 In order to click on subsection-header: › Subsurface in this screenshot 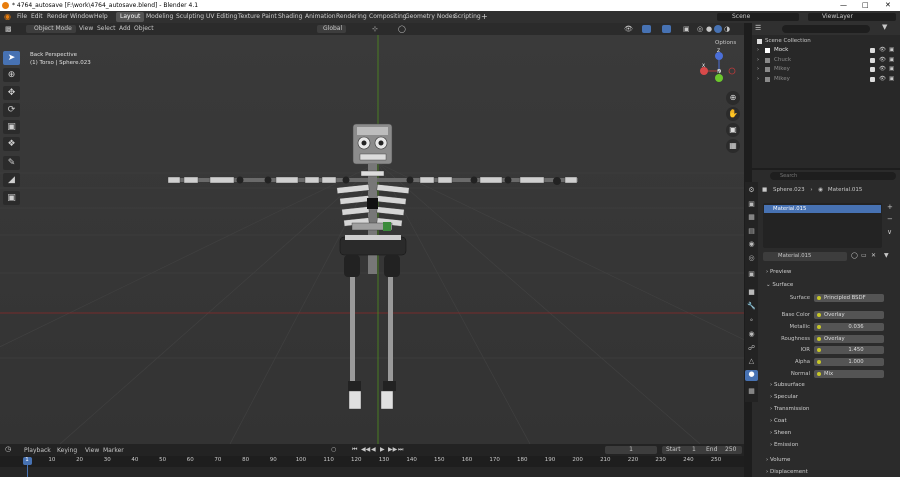, I will do `click(787, 385)`.